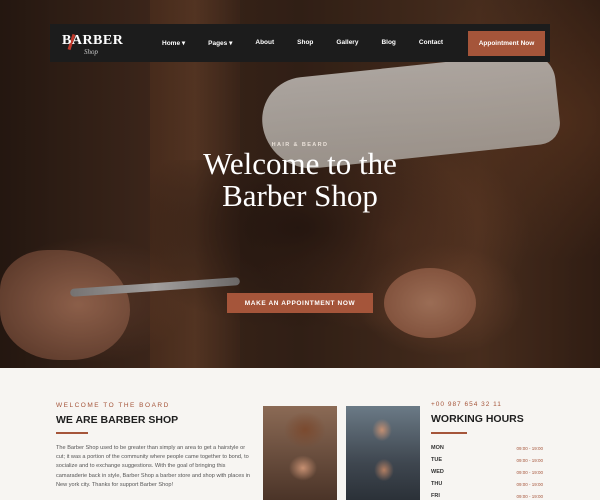  Describe the element at coordinates (388, 43) in the screenshot. I see `nav-blog: Blog` at that location.